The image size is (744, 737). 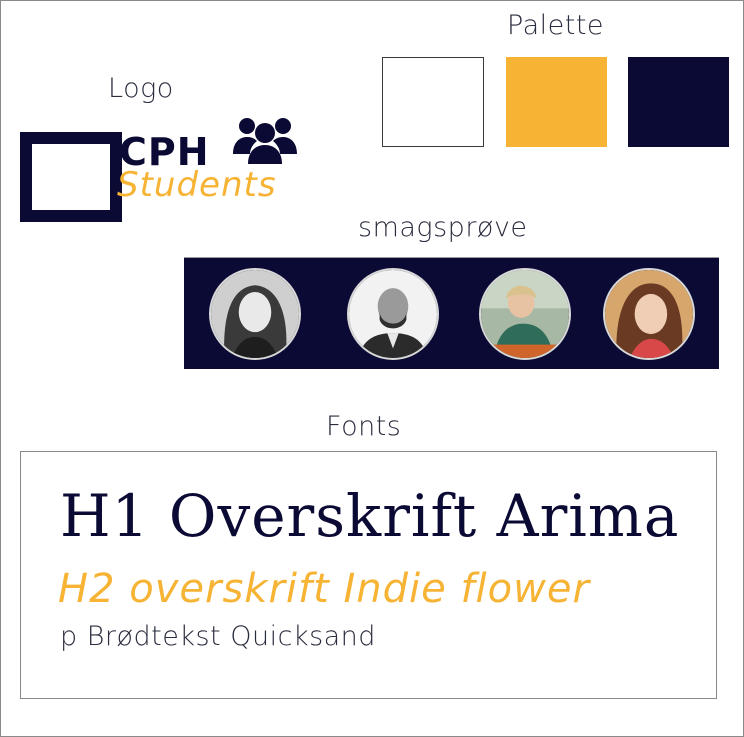 I want to click on font-sample-h1: H1 Overskrift Arima, so click(x=370, y=516).